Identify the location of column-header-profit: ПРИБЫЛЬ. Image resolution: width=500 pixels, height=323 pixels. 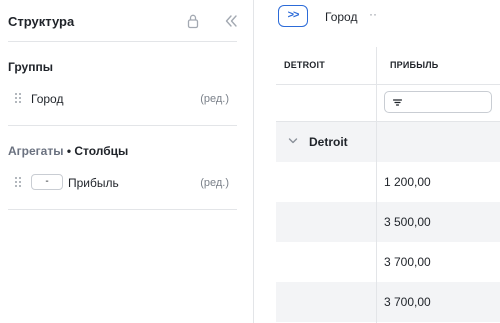
(414, 65).